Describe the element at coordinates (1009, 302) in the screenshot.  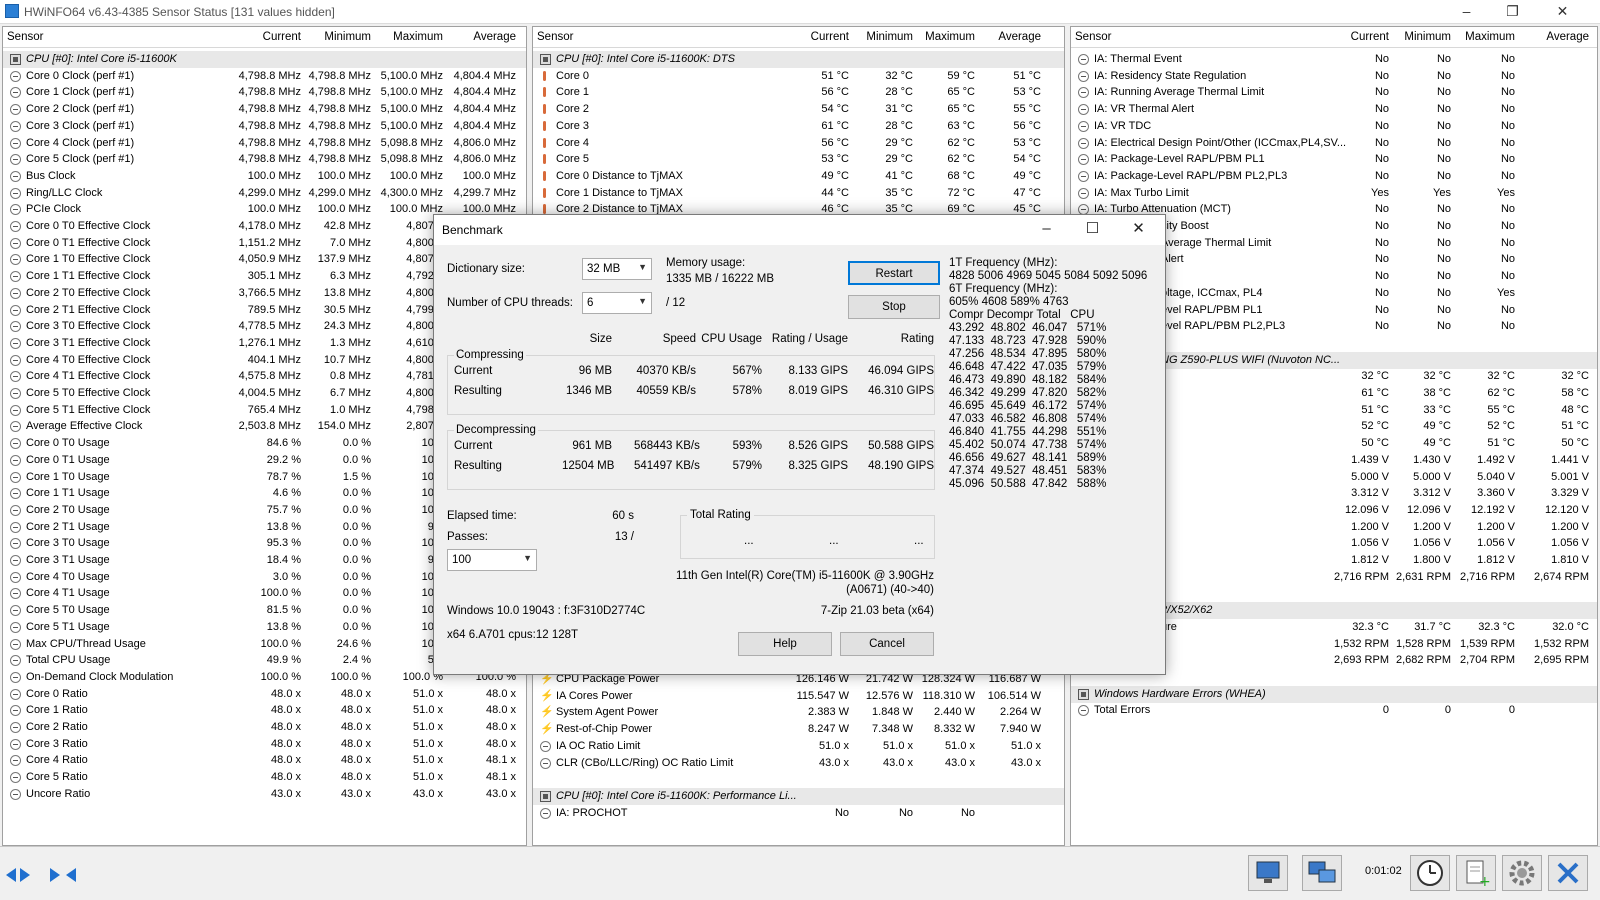
I see `freq-6t-values: 605% 4608 589% 4763` at that location.